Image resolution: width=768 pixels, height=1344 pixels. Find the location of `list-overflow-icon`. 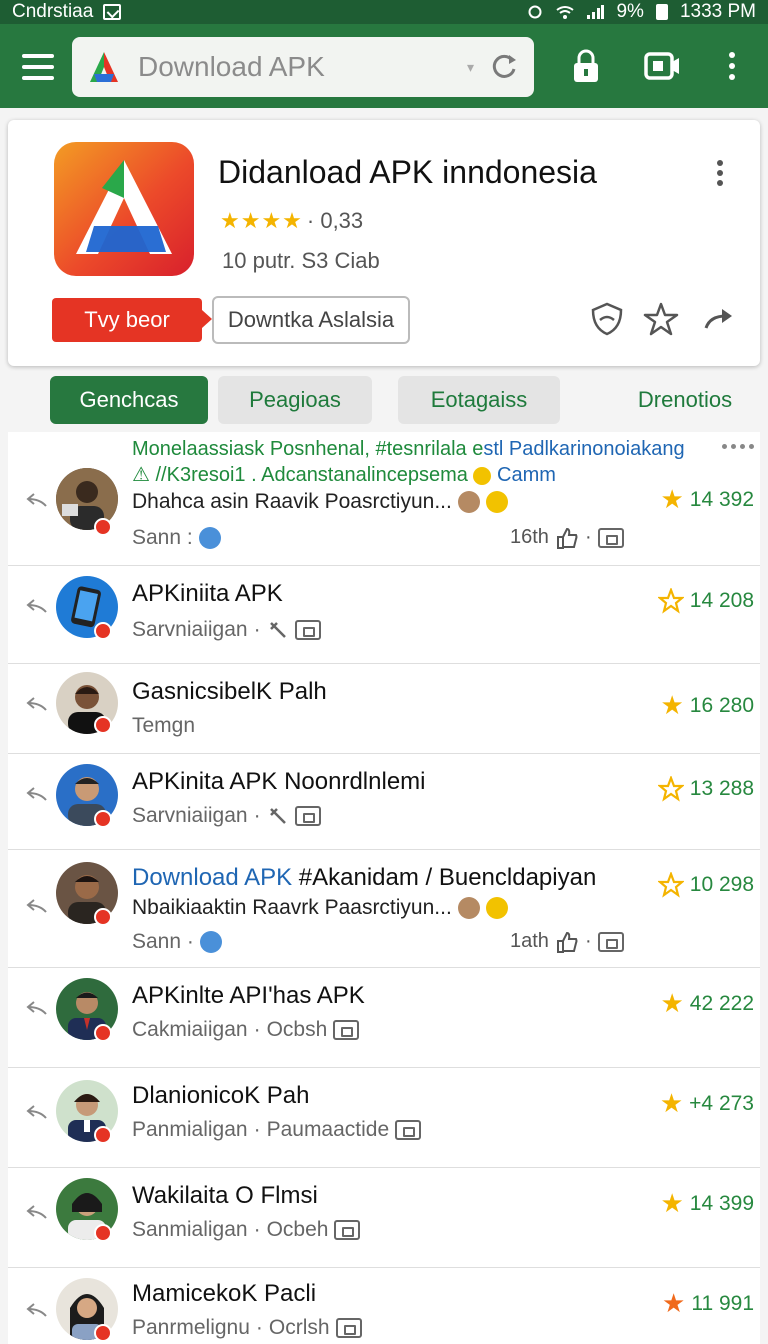

list-overflow-icon is located at coordinates (738, 446).